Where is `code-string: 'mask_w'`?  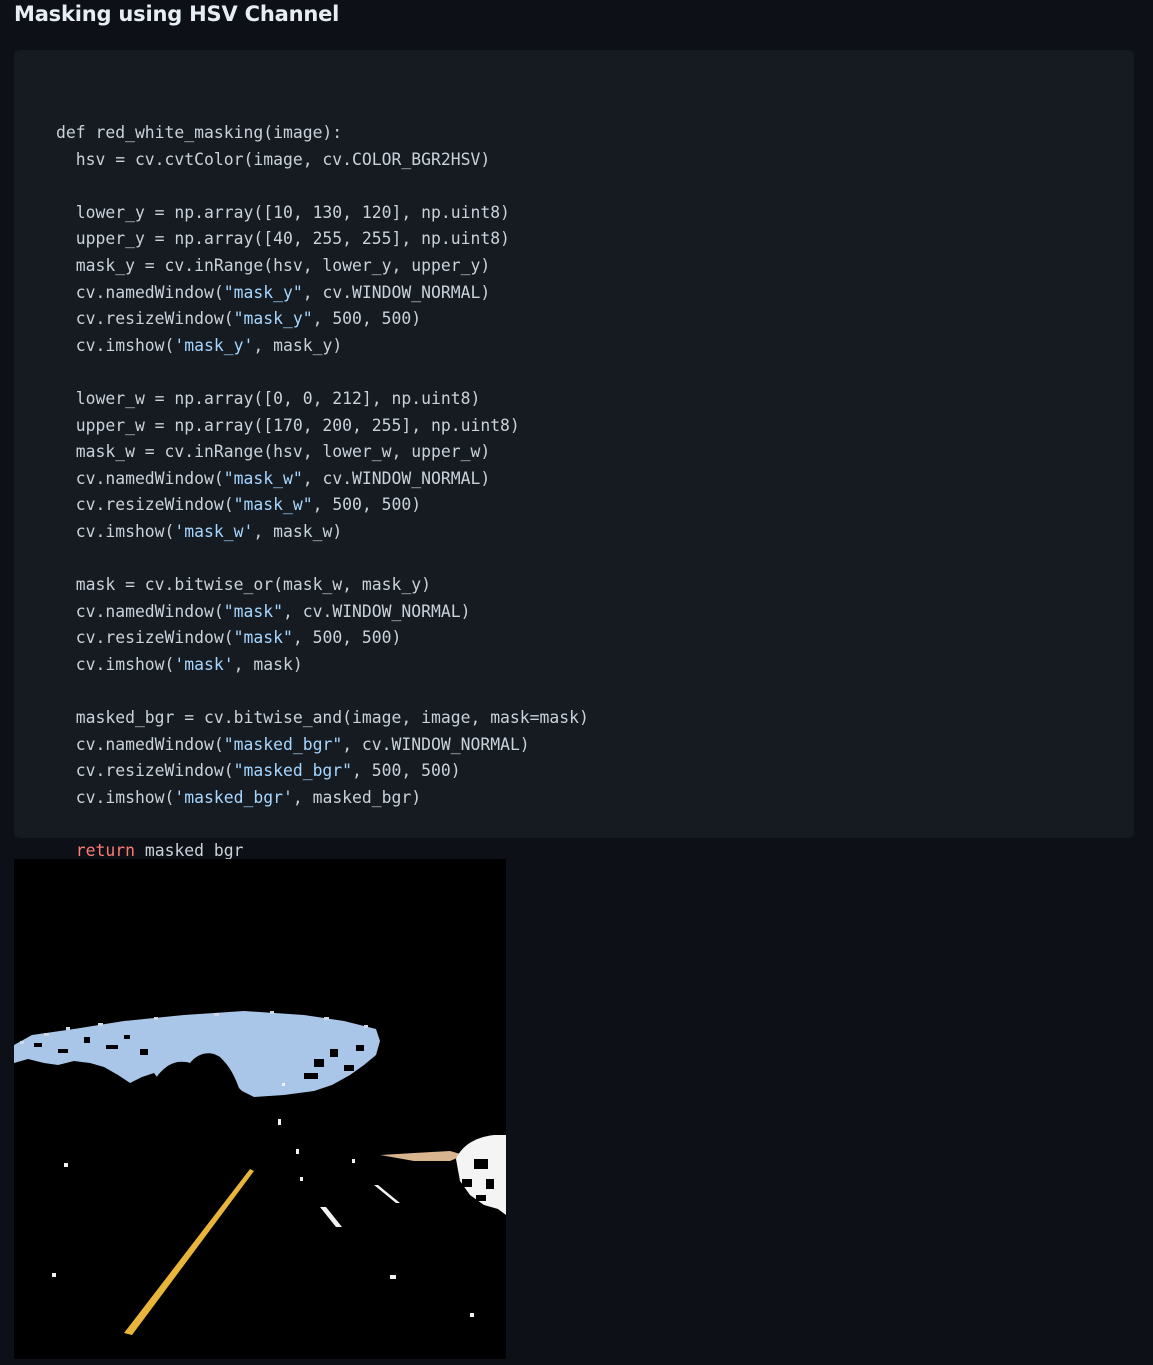 code-string: 'mask_w' is located at coordinates (214, 531).